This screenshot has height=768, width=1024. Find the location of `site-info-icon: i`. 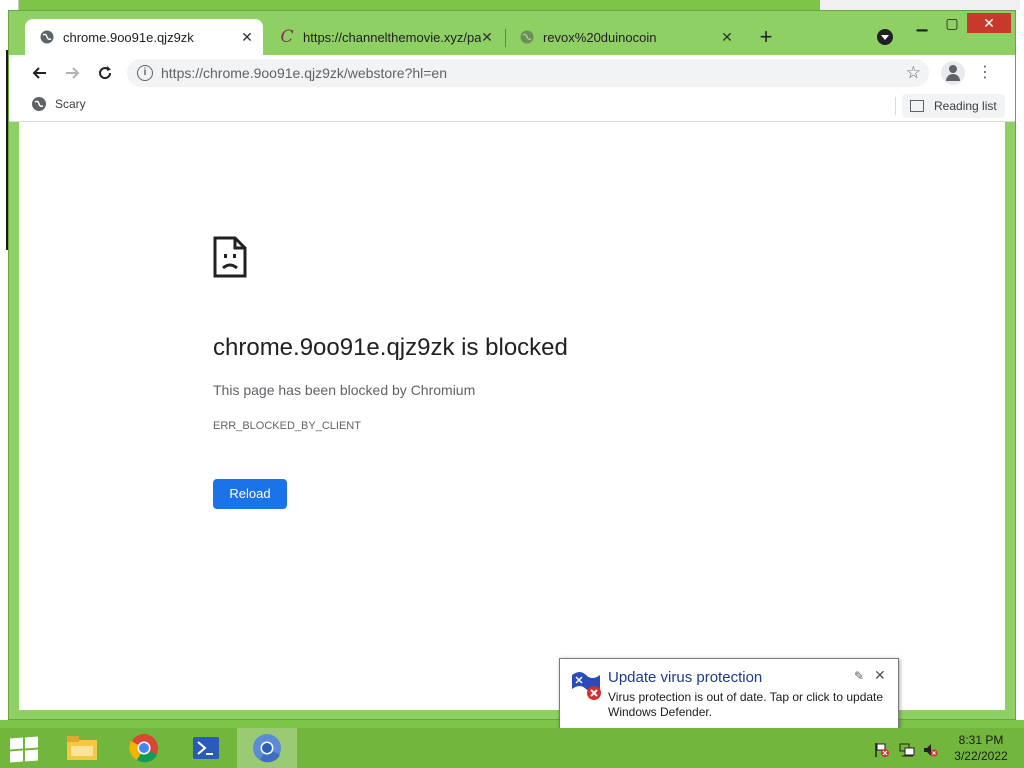

site-info-icon: i is located at coordinates (145, 73).